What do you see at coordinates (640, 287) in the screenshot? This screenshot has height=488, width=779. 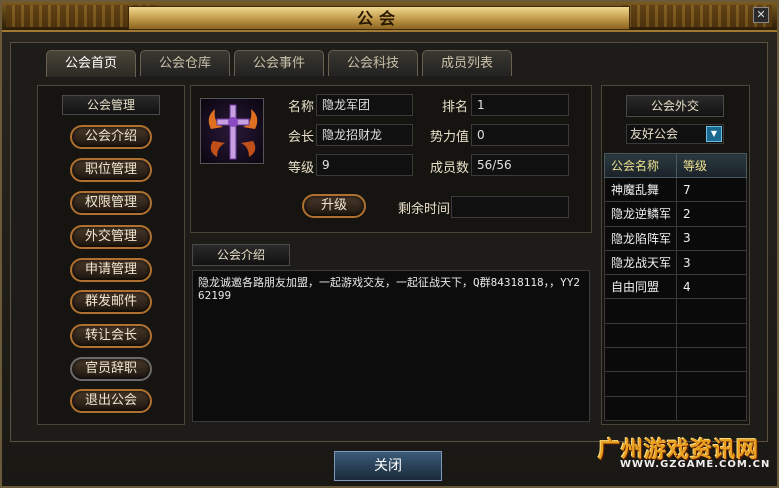 I see `guild-name-cell: 自由同盟` at bounding box center [640, 287].